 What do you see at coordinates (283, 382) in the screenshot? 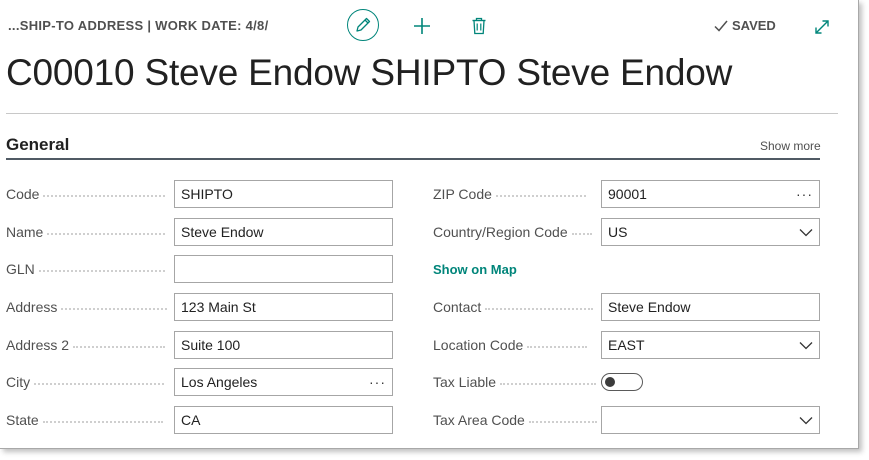
I see `city-field: Los Angeles ···` at bounding box center [283, 382].